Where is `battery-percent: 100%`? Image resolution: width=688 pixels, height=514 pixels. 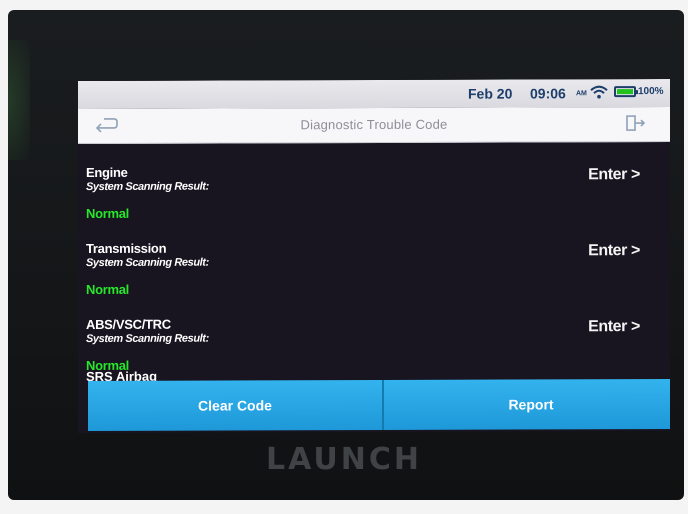
battery-percent: 100% is located at coordinates (651, 91).